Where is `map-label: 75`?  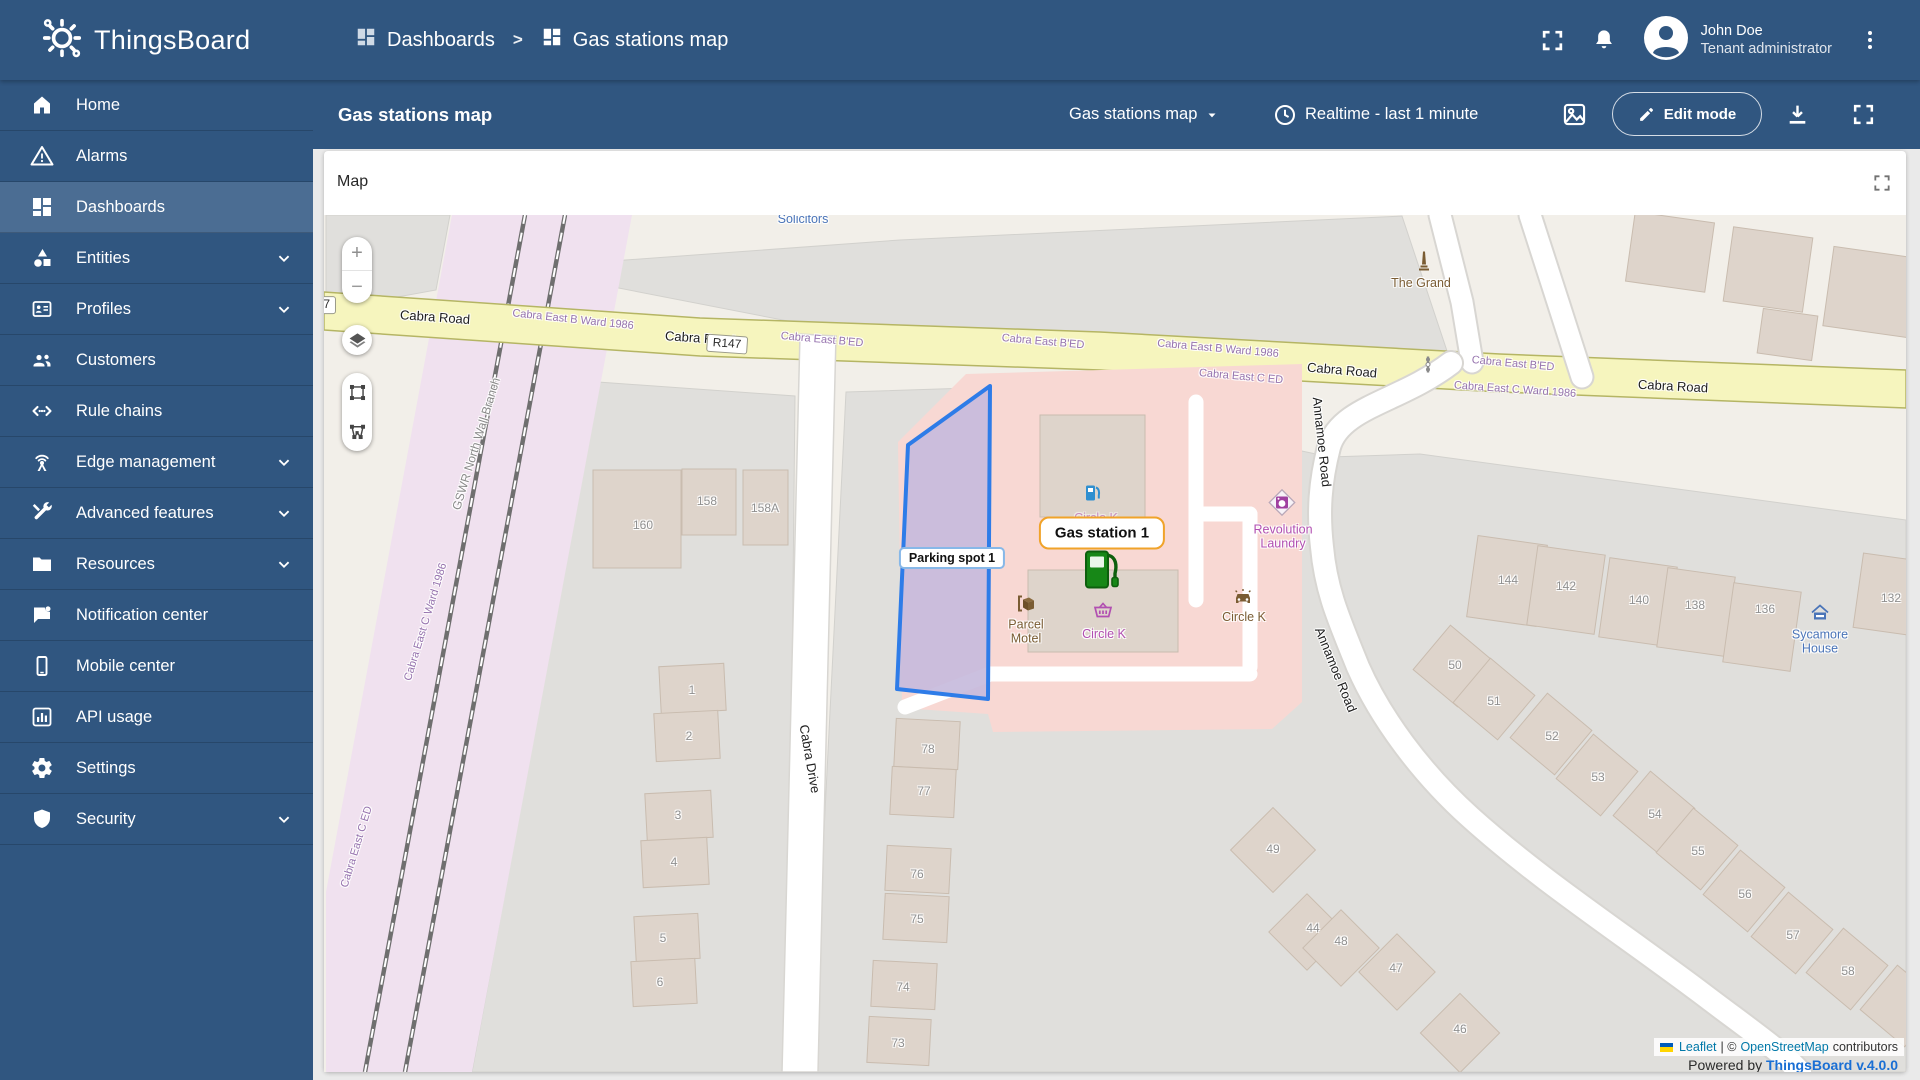 map-label: 75 is located at coordinates (917, 919).